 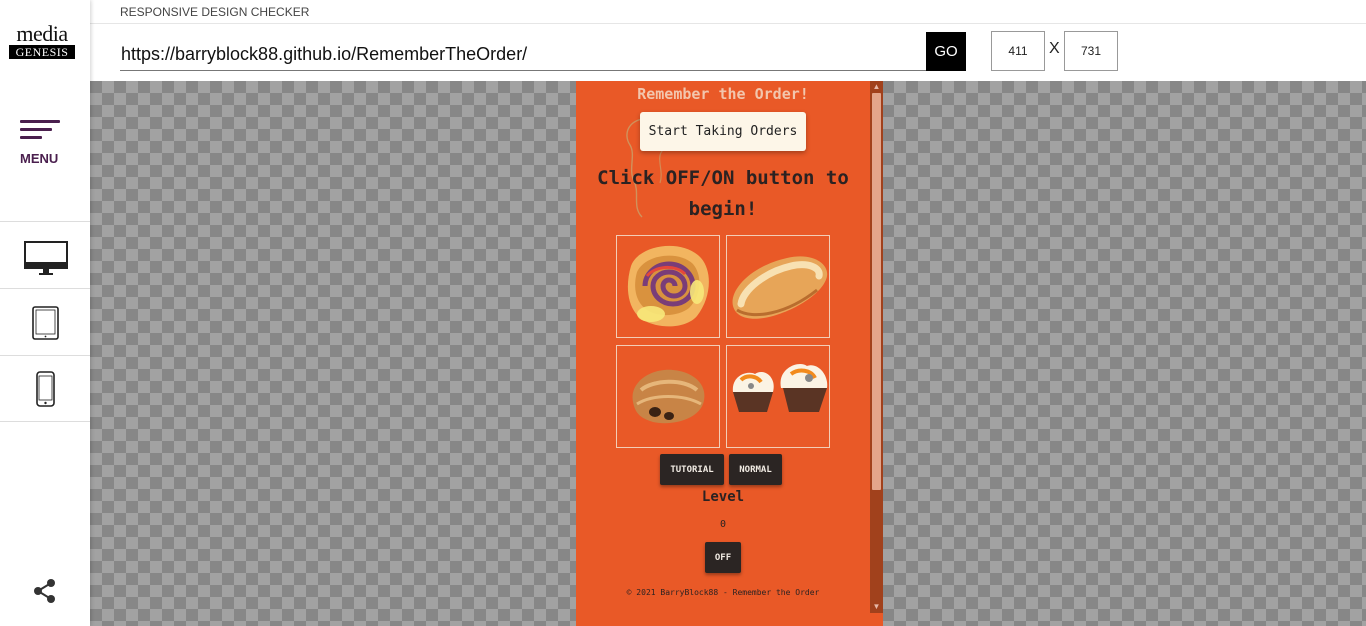 I want to click on logo-text-media: media, so click(x=42, y=33).